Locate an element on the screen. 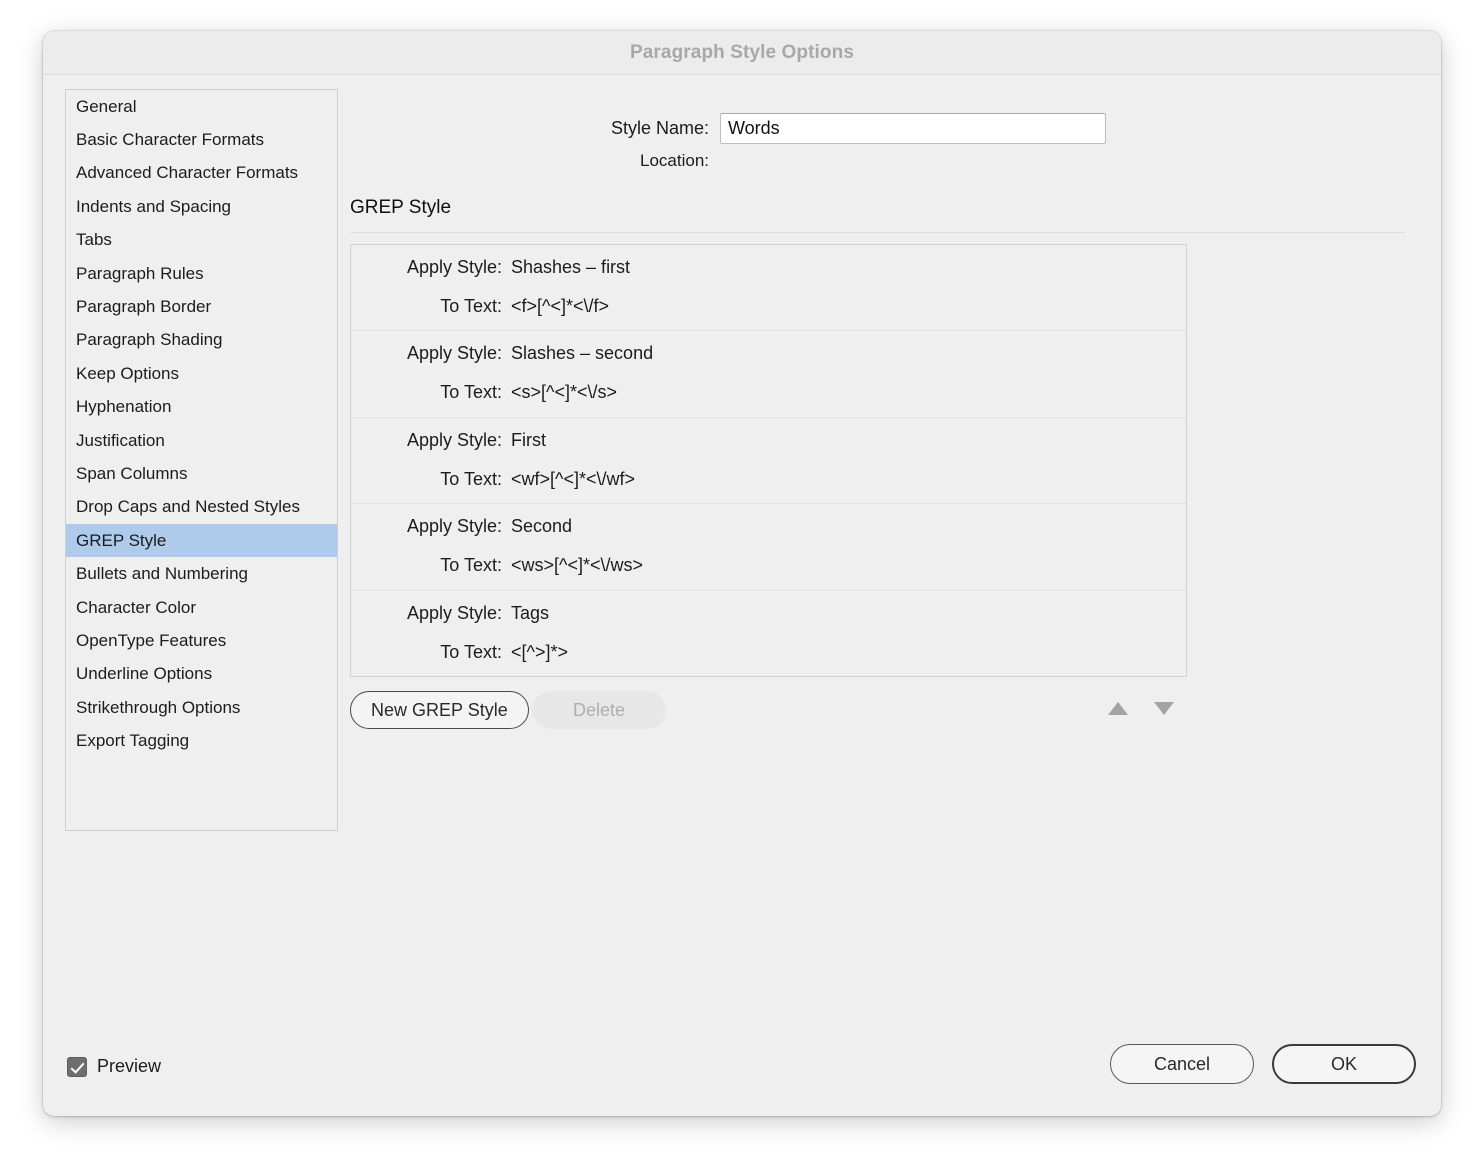 This screenshot has height=1173, width=1482. sidebar-item-label: Hyphenation is located at coordinates (124, 407).